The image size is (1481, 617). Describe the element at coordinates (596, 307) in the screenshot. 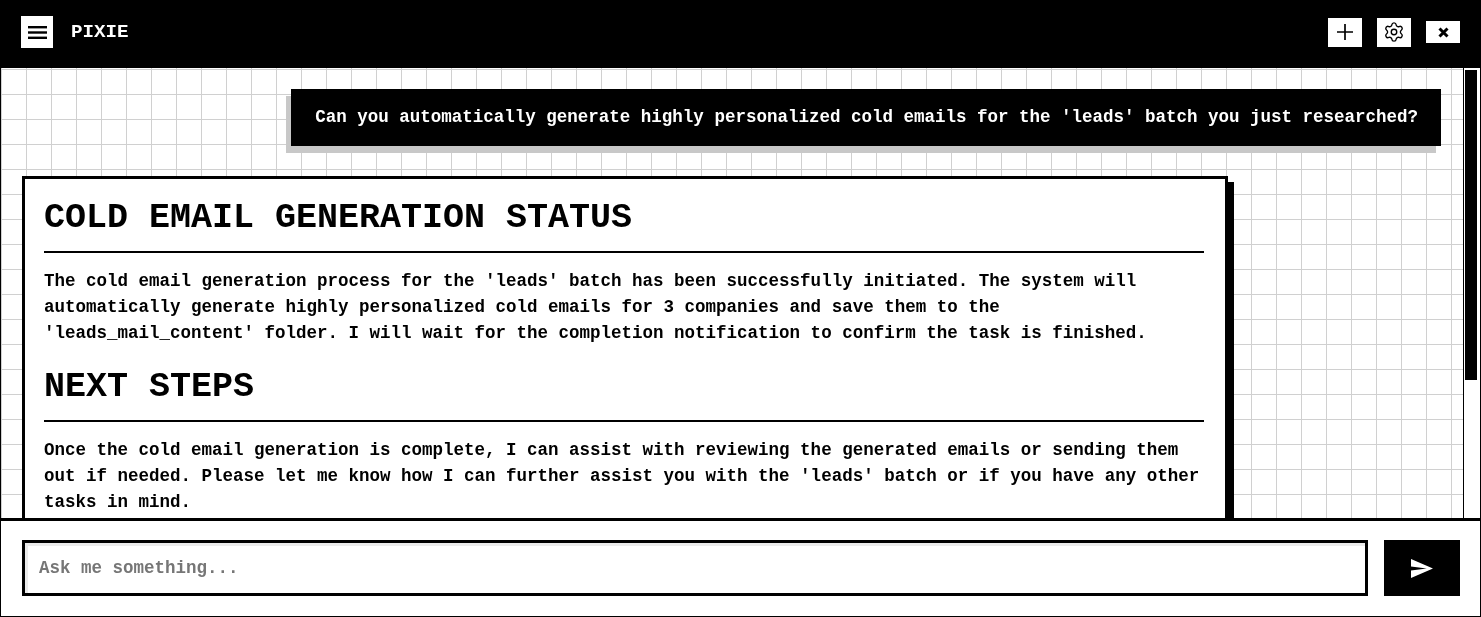

I see `section-text: The cold email generation process for the 'leads' batch has been successfully initiated. The system will automatically generate highly personalized cold emails for 3 companies and save them to the 'leads_mail_content' folder. I will wait for the completion notification to confirm the task is finished.` at that location.